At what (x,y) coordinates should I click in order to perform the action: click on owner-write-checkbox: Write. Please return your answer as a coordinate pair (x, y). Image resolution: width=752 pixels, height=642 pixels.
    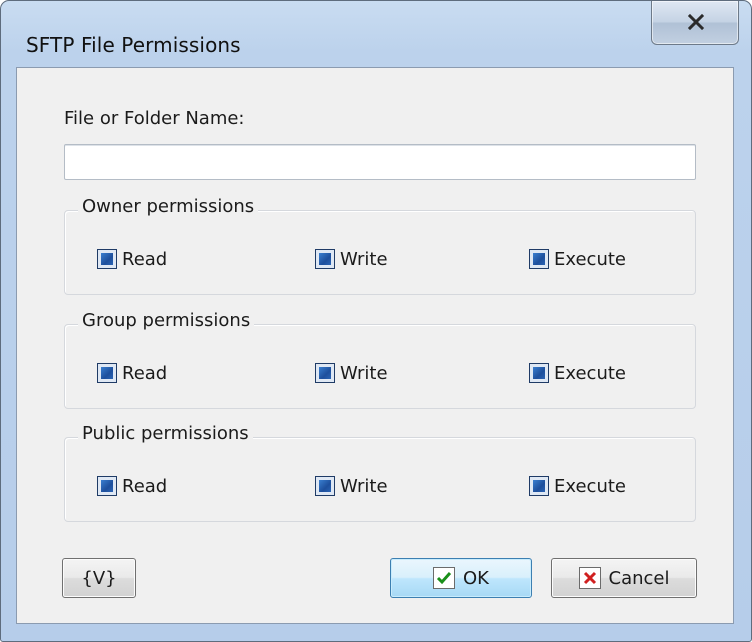
    Looking at the image, I should click on (351, 259).